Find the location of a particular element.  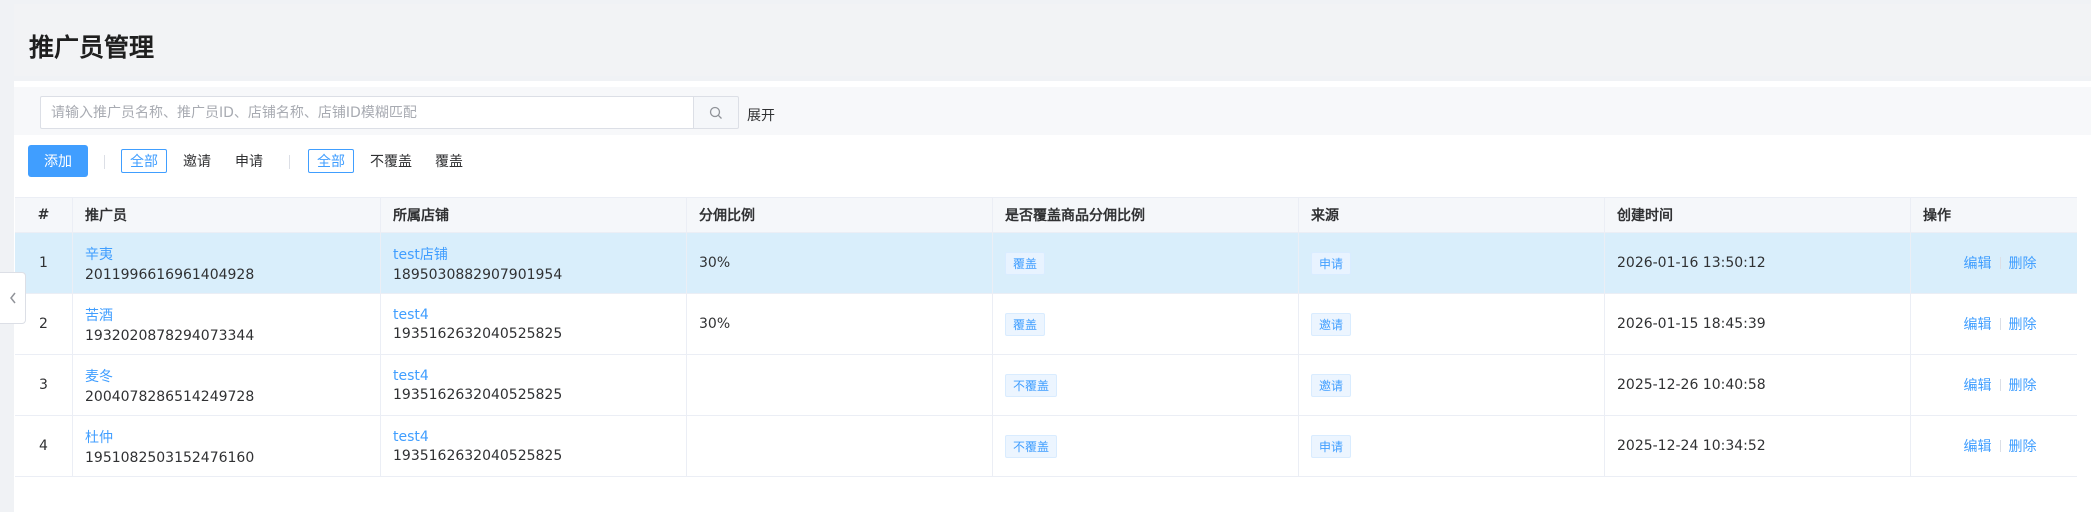

promoter-cell: 杜仲 1951082503152476160 is located at coordinates (227, 446).